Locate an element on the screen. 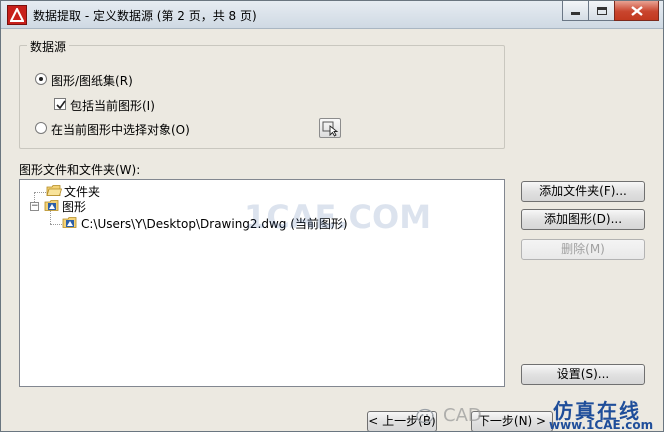 This screenshot has width=664, height=432. minimize-icon is located at coordinates (575, 13).